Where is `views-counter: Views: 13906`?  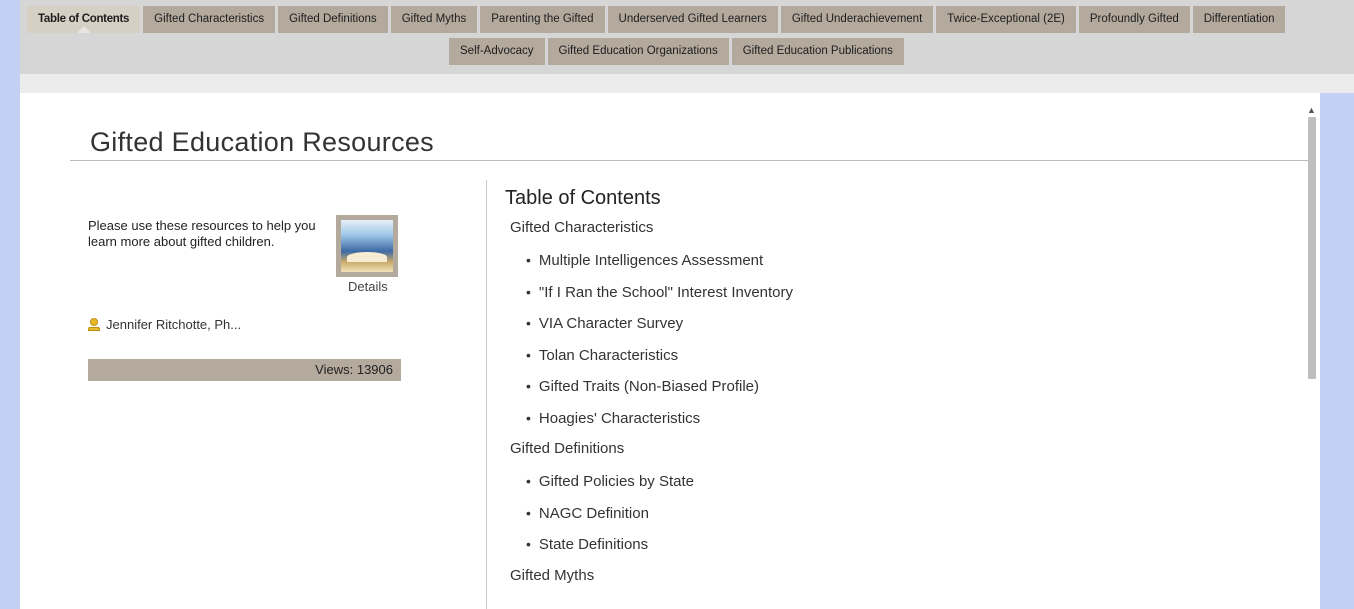
views-counter: Views: 13906 is located at coordinates (244, 370).